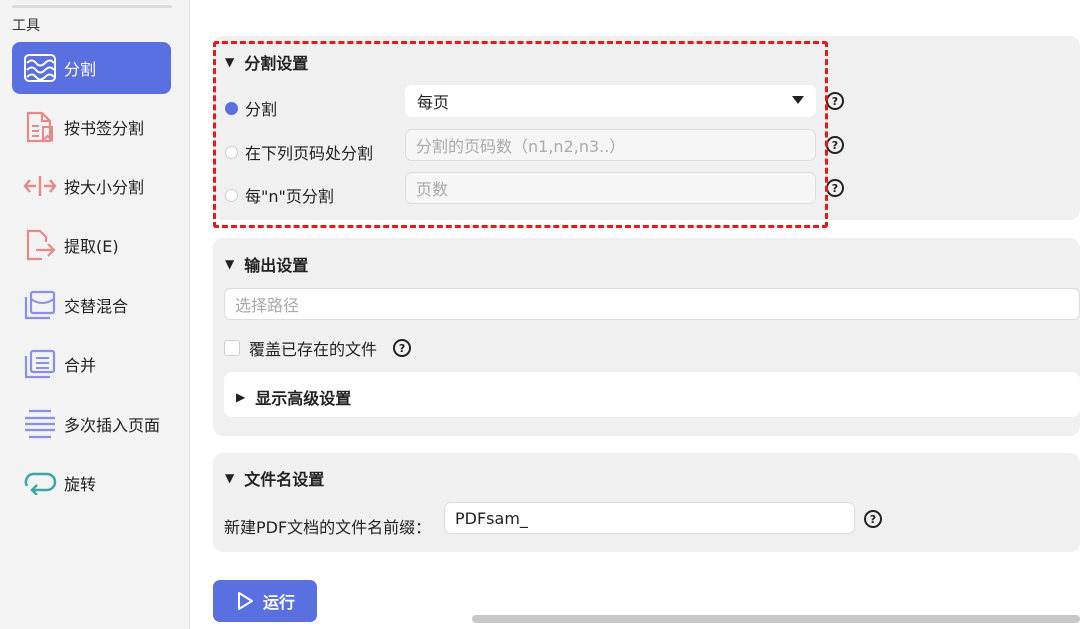 The height and width of the screenshot is (629, 1080). Describe the element at coordinates (104, 187) in the screenshot. I see `sidebar-item-label: 按大小分割` at that location.